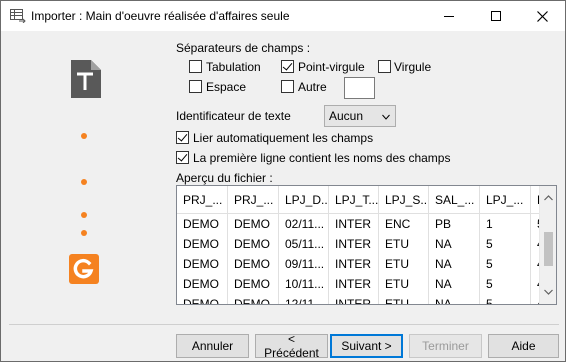 This screenshot has width=566, height=362. I want to click on semicolon-checkbox, so click(287, 66).